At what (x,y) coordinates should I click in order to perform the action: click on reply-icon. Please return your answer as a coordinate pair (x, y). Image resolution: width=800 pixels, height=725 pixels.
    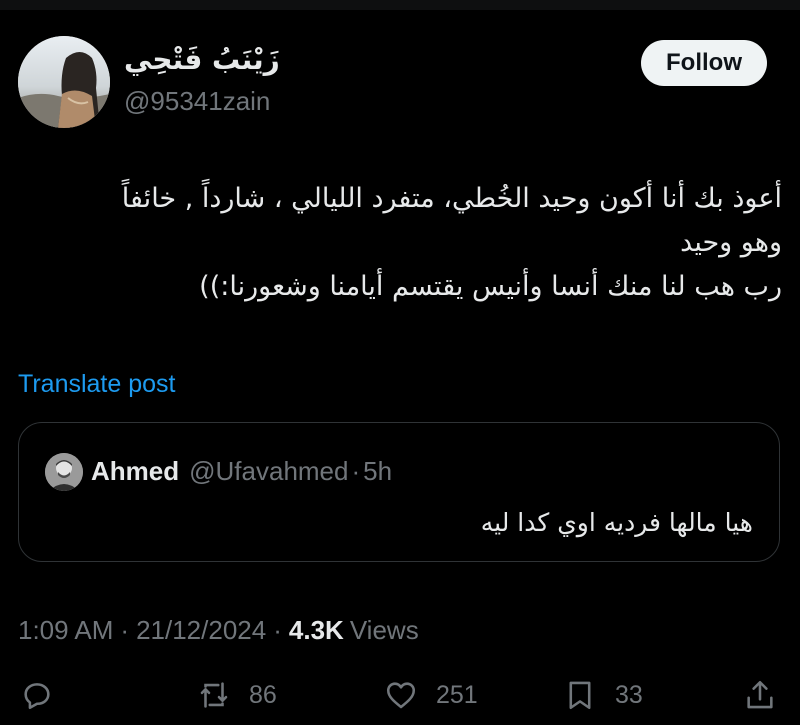
    Looking at the image, I should click on (37, 696).